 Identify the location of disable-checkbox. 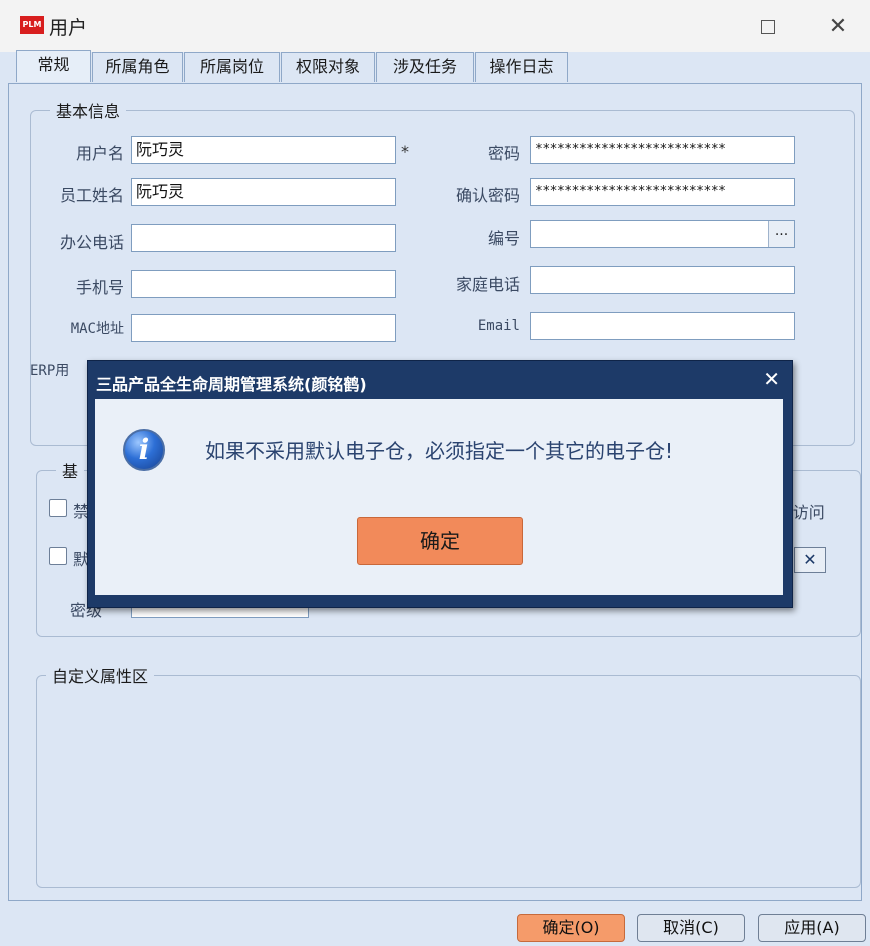
(58, 508).